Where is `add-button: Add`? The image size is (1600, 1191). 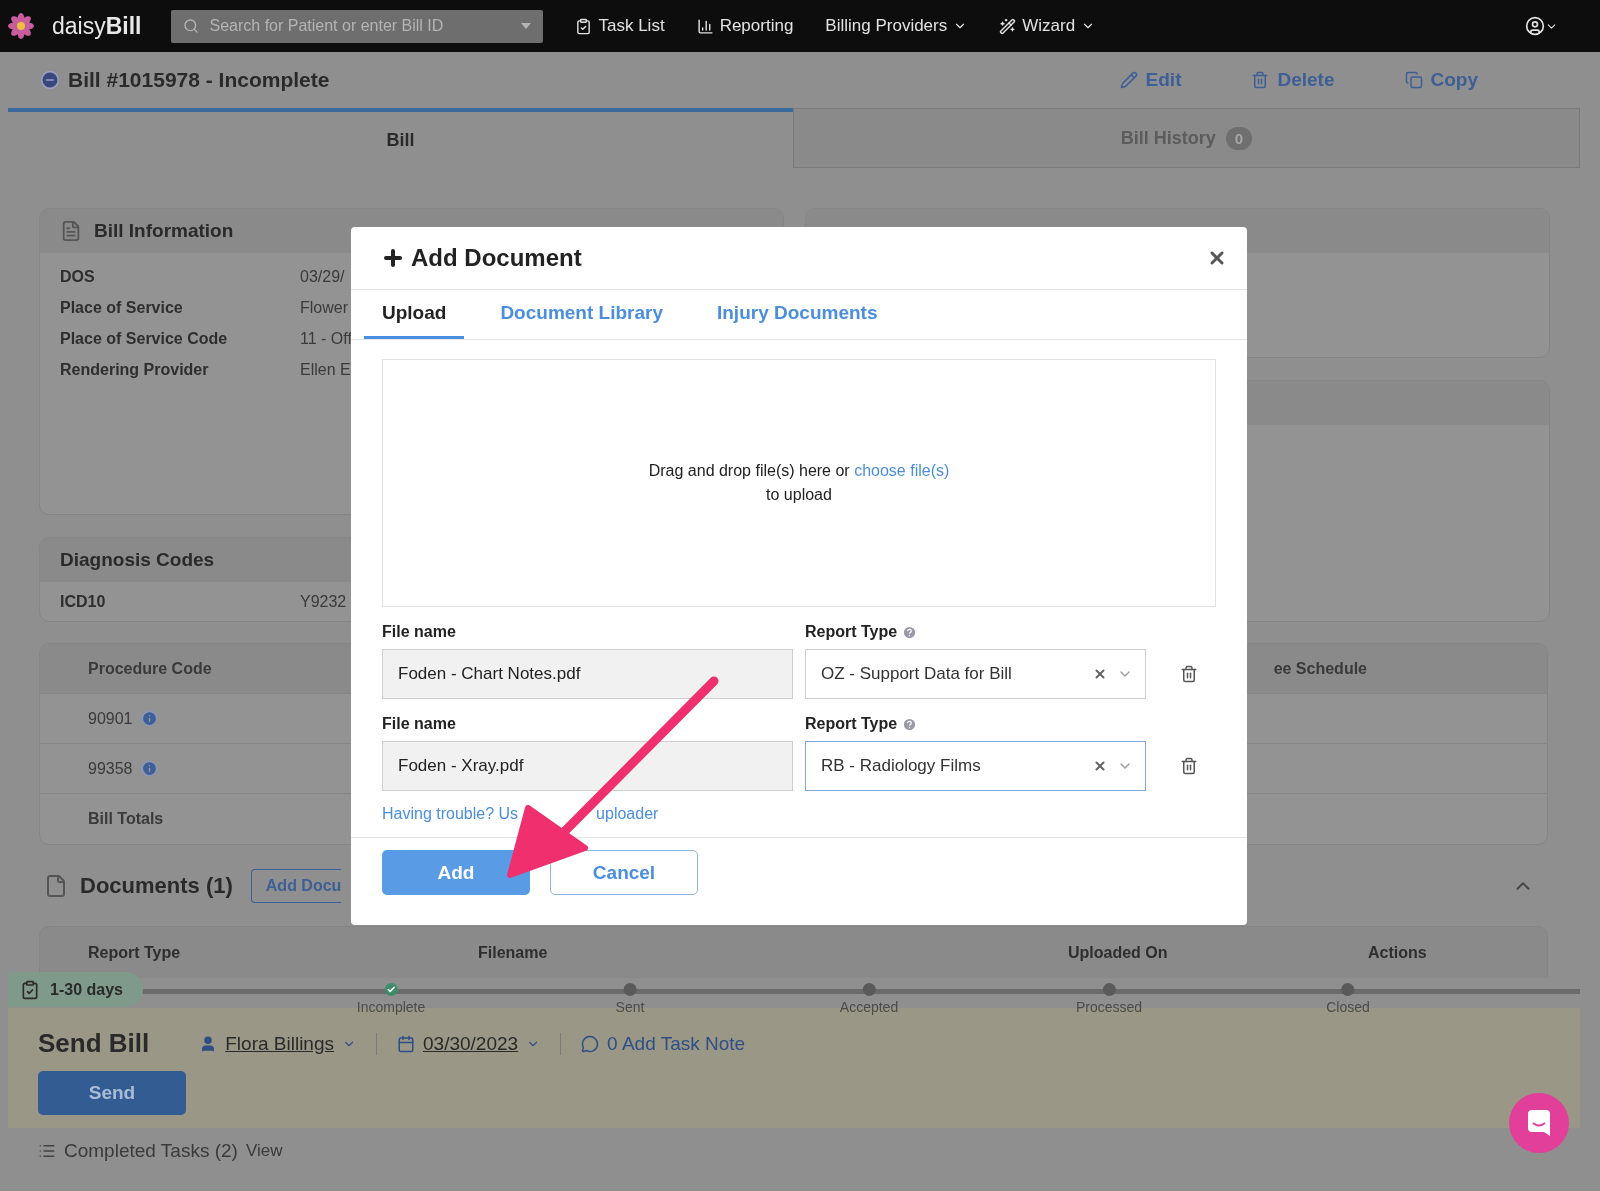
add-button: Add is located at coordinates (456, 872).